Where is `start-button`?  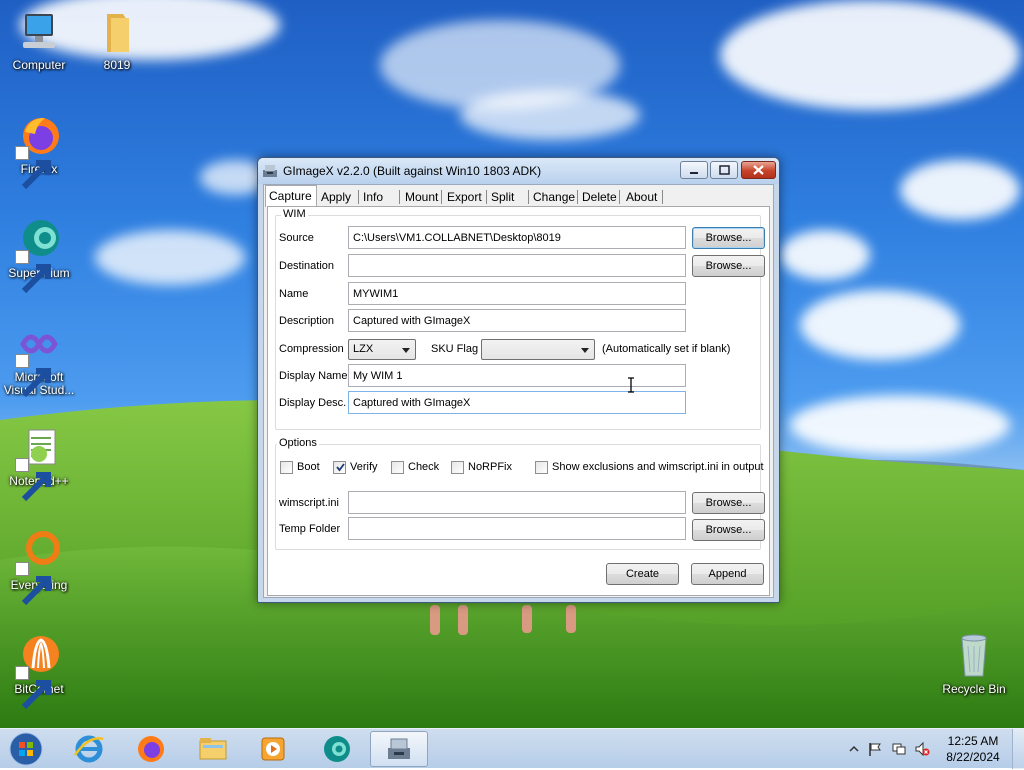
start-button is located at coordinates (26, 749).